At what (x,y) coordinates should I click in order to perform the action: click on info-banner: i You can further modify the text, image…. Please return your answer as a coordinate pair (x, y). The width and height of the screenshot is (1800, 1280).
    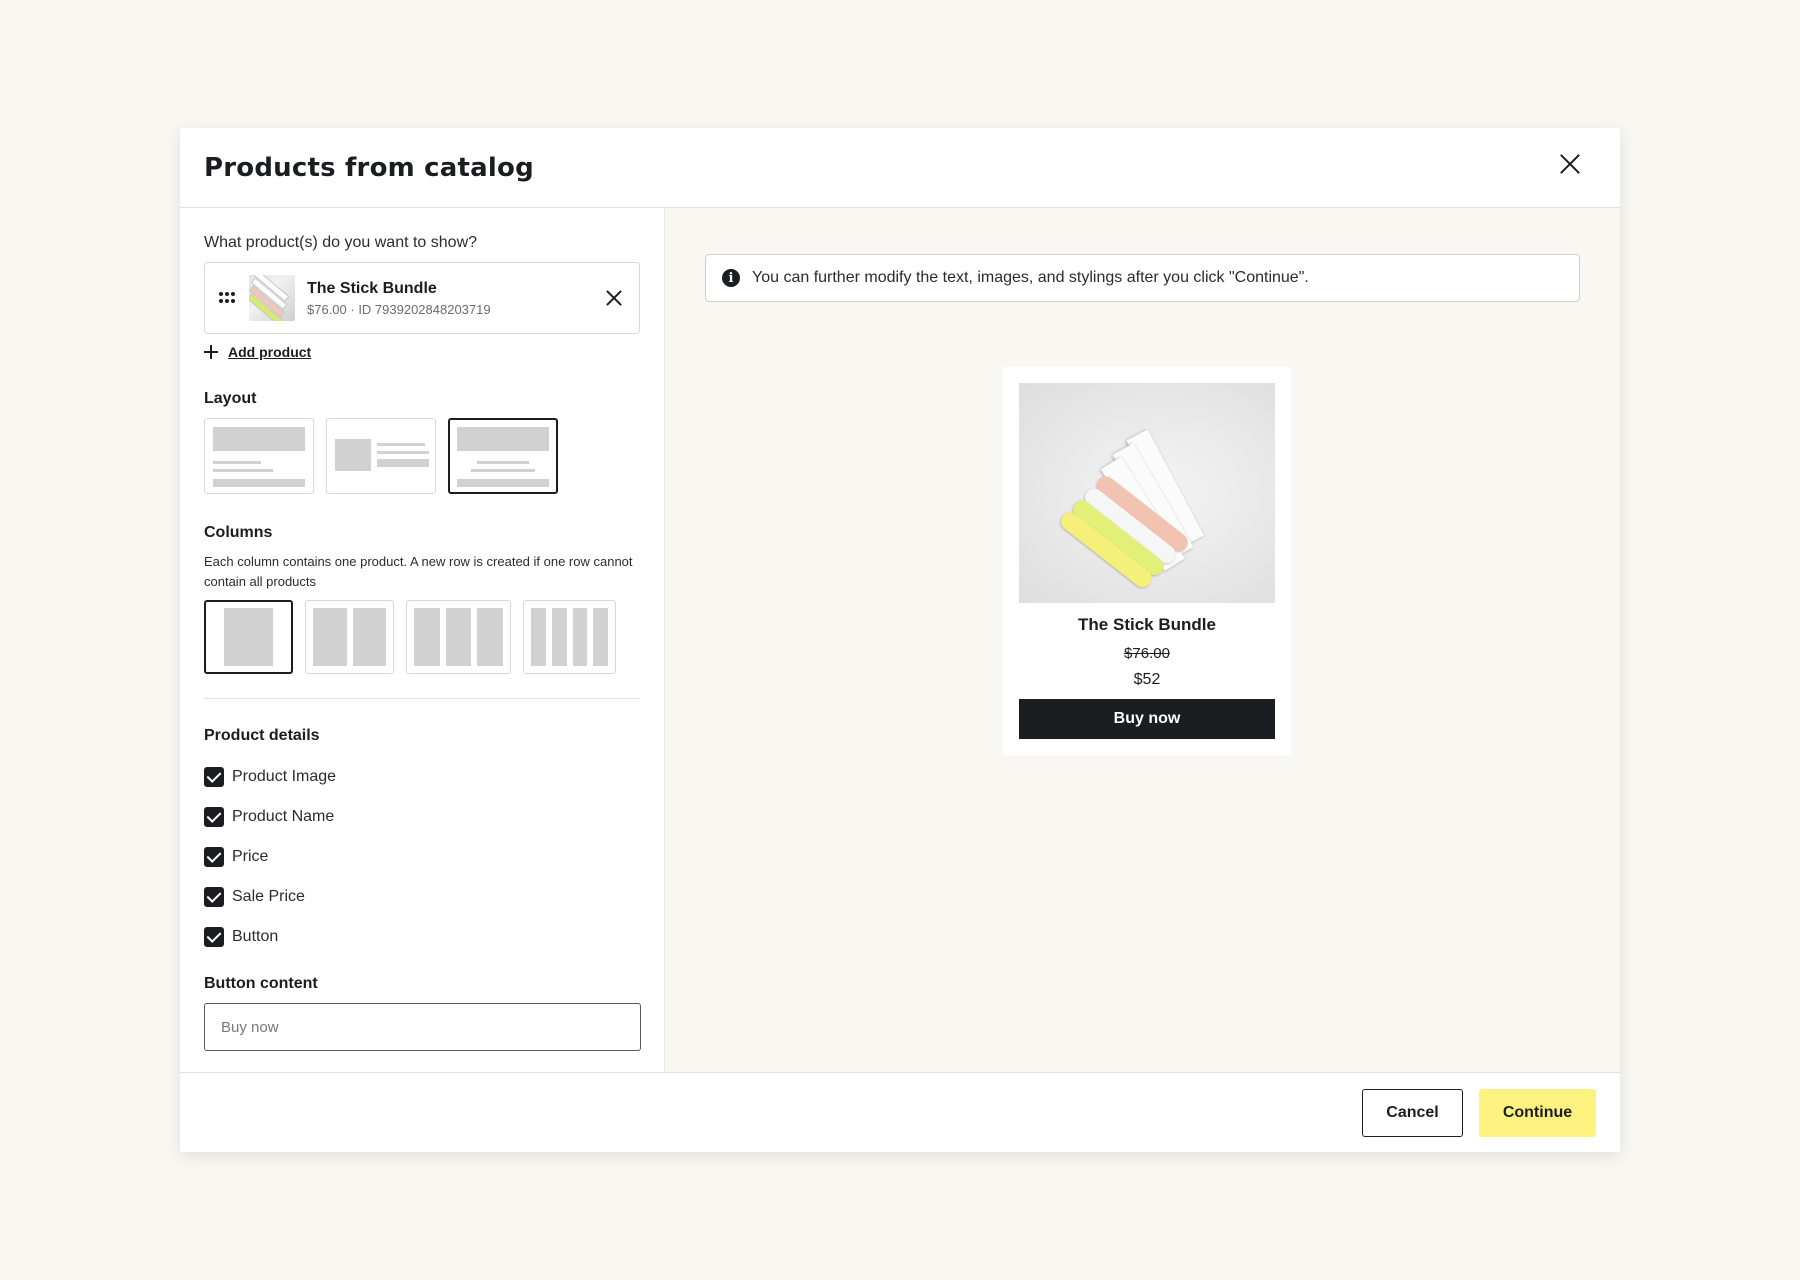
    Looking at the image, I should click on (1142, 278).